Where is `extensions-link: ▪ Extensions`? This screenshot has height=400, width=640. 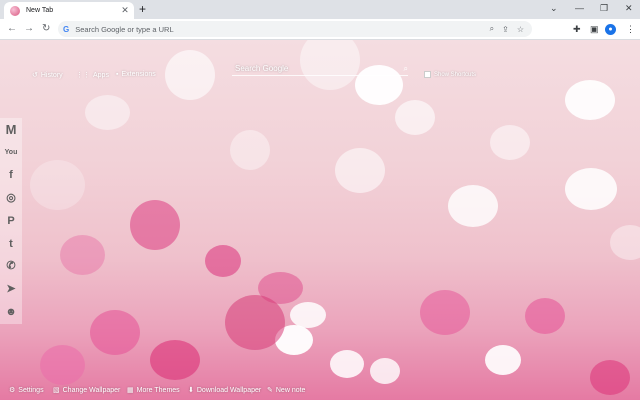 extensions-link: ▪ Extensions is located at coordinates (136, 74).